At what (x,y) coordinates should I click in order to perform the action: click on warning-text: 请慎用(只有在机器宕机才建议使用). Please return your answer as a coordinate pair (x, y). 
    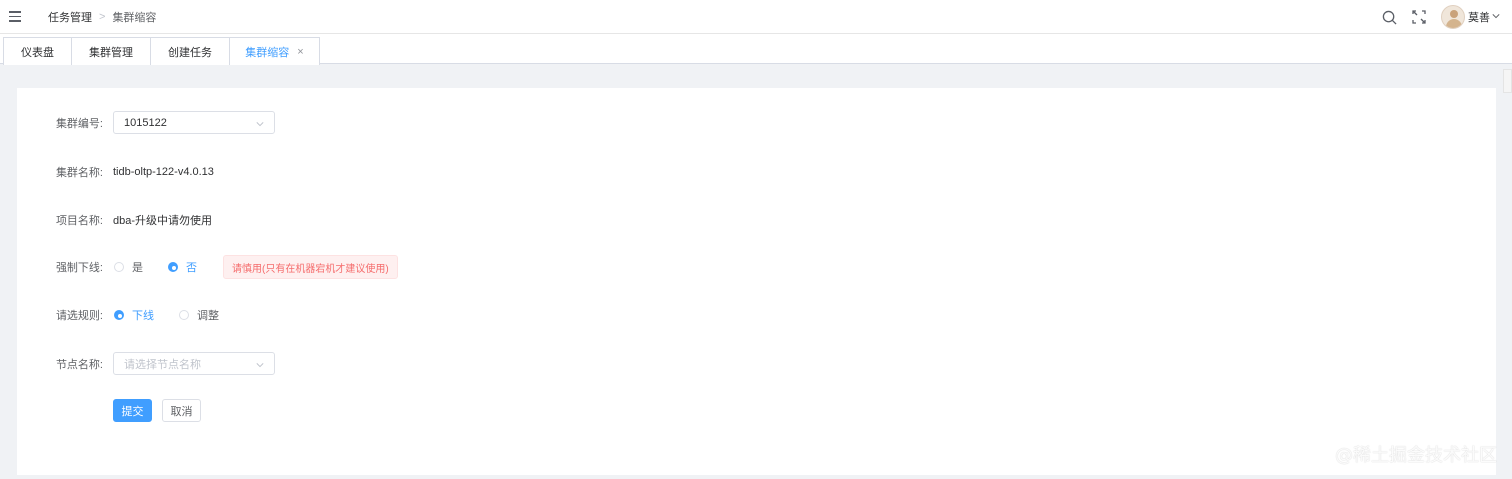
    Looking at the image, I should click on (310, 269).